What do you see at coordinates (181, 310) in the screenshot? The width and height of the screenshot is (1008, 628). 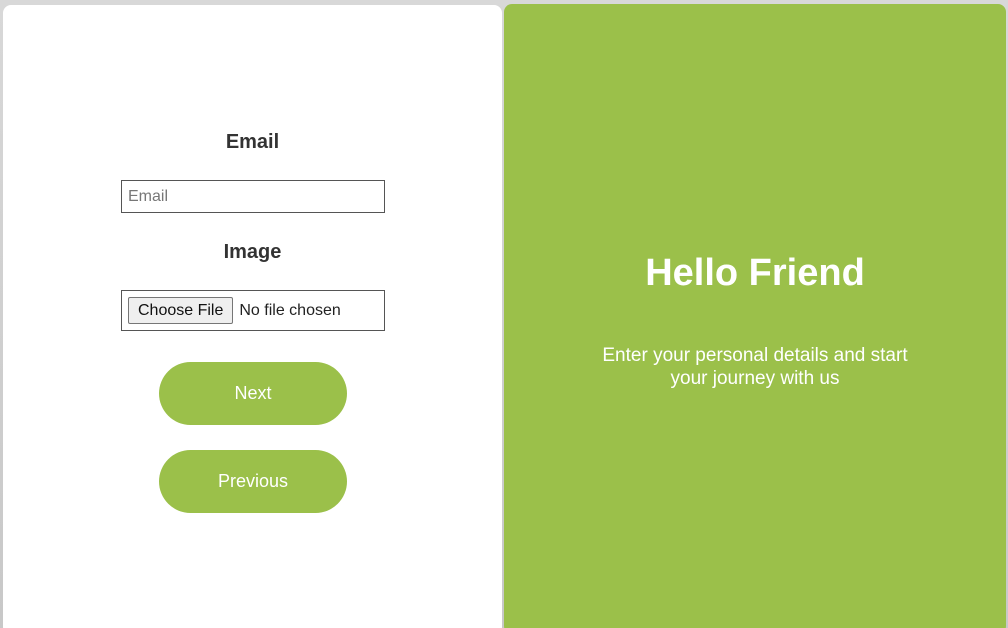 I see `choose-file-button: Choose File` at bounding box center [181, 310].